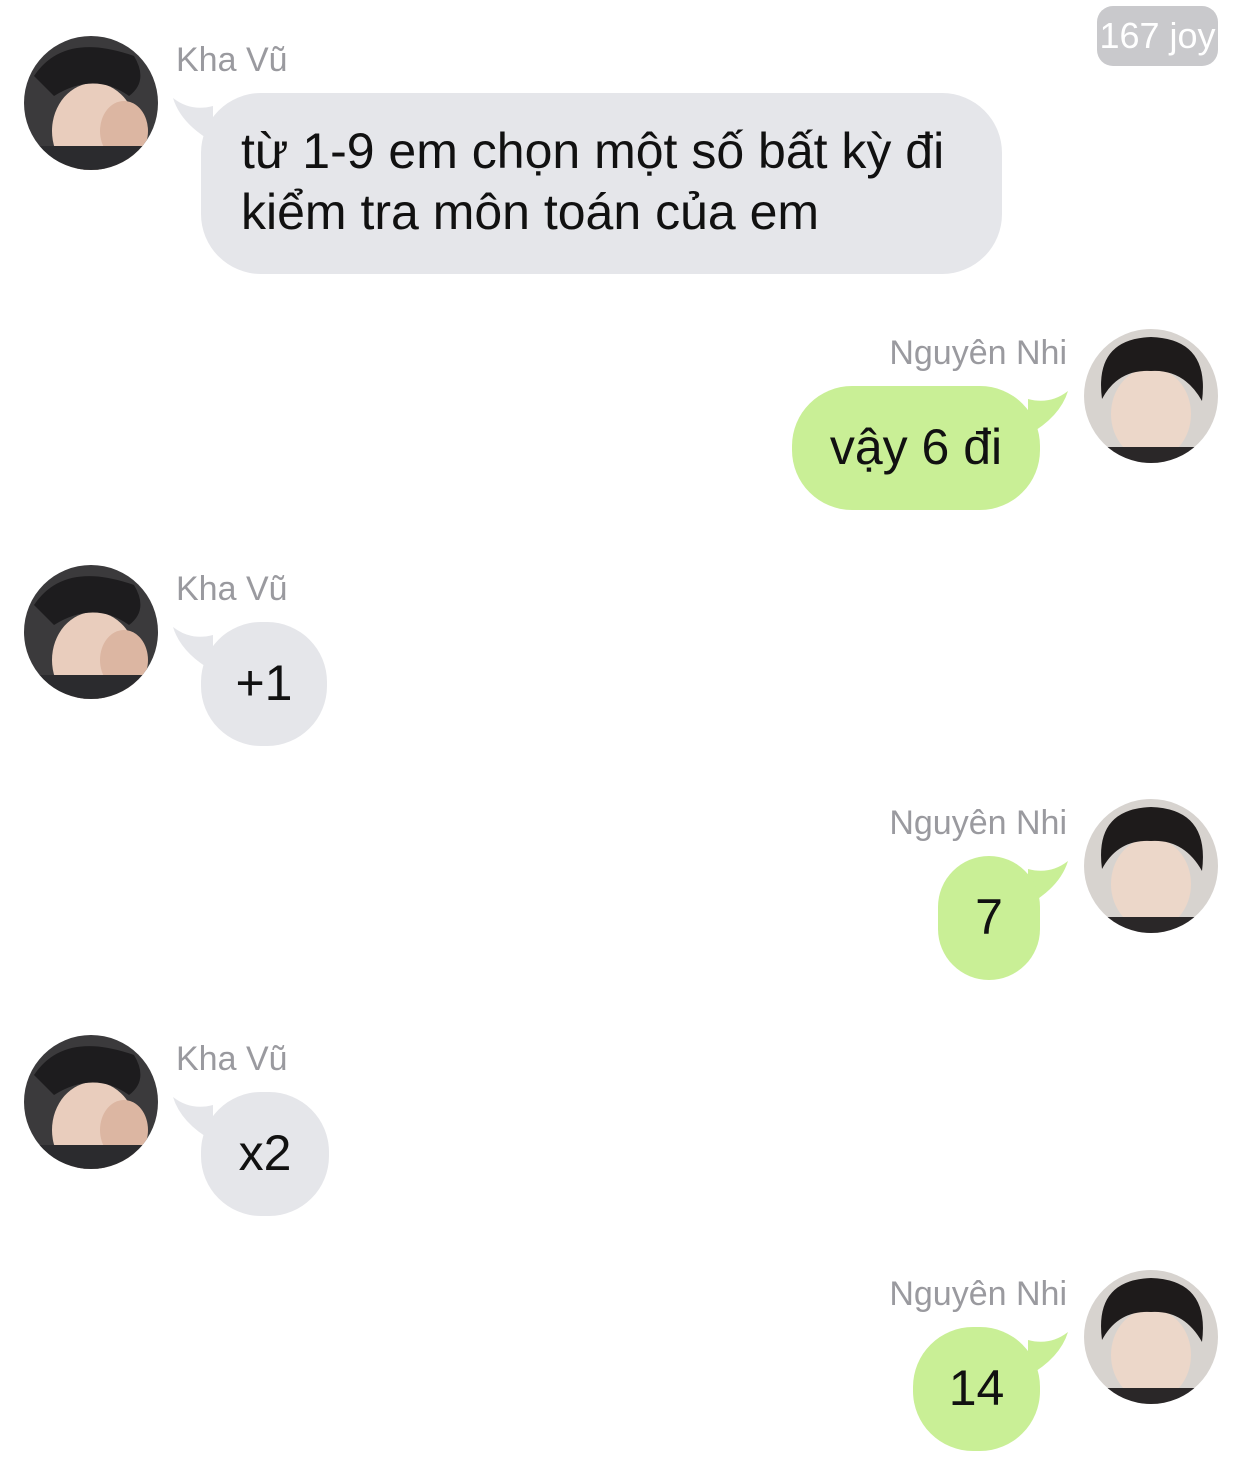  I want to click on message-text: +1, so click(264, 683).